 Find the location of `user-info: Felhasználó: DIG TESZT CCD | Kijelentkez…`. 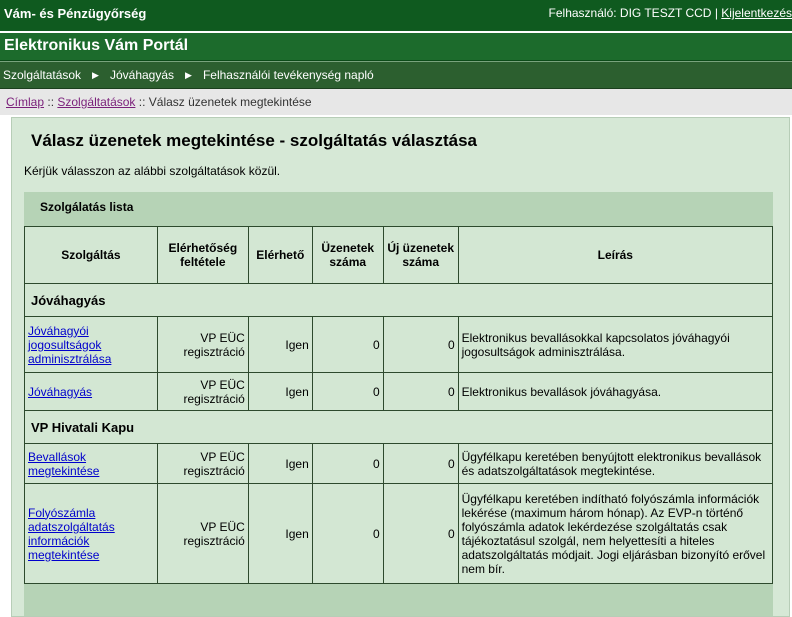

user-info: Felhasználó: DIG TESZT CCD | Kijelentkez… is located at coordinates (670, 13).